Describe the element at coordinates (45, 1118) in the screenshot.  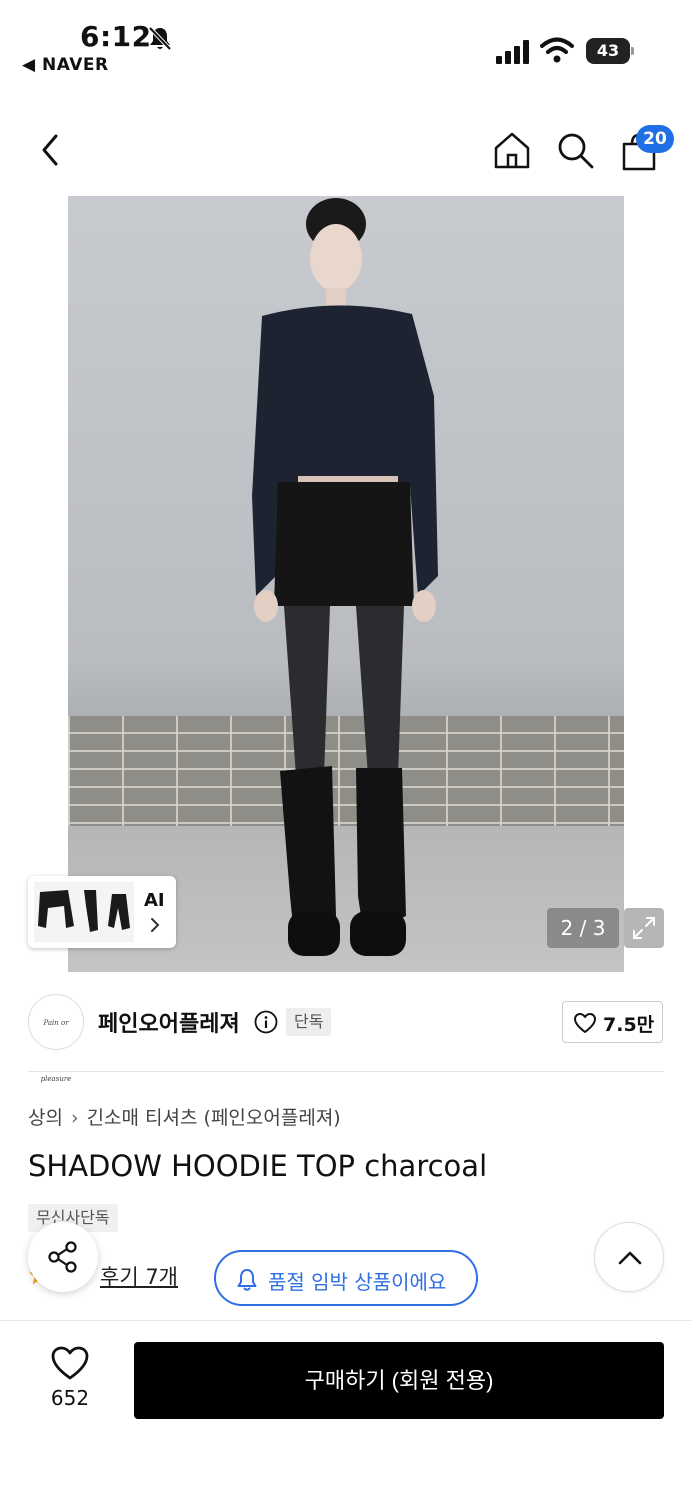
I see `breadcrumb-category: 상의` at that location.